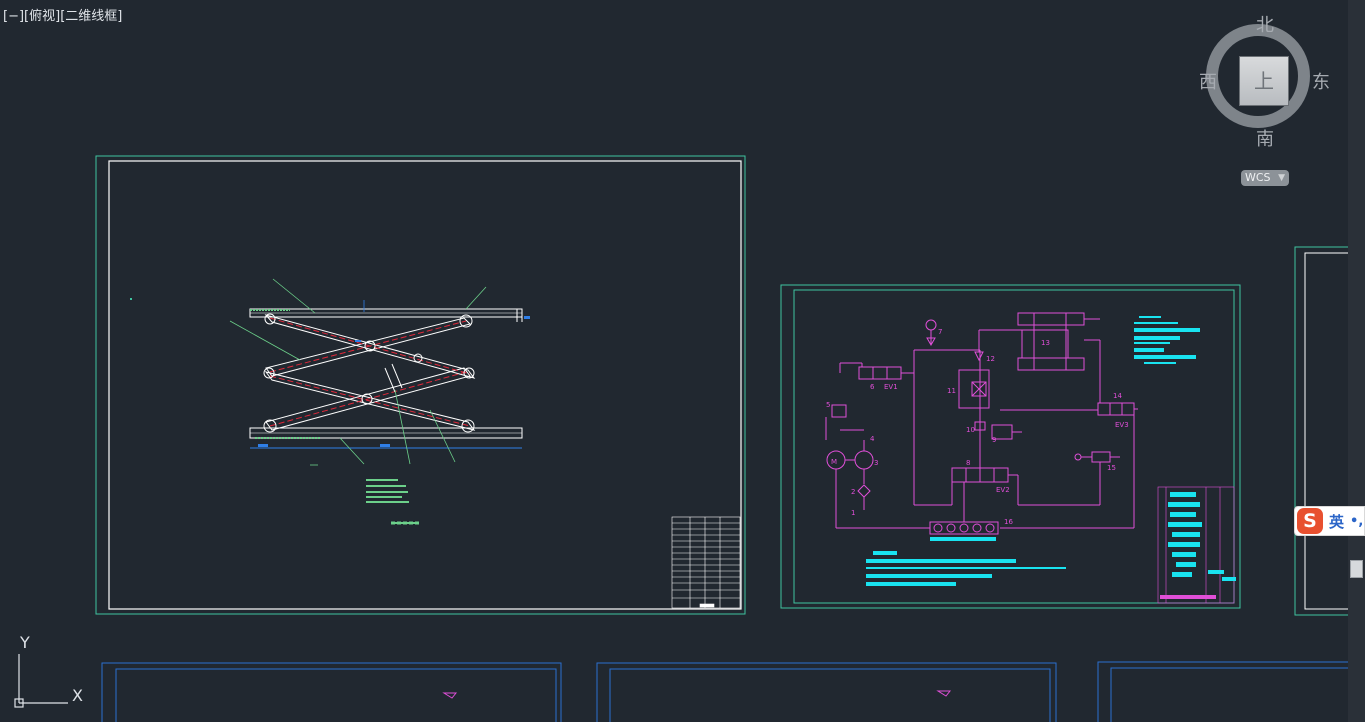  What do you see at coordinates (1356, 569) in the screenshot?
I see `scrollbar-thumb` at bounding box center [1356, 569].